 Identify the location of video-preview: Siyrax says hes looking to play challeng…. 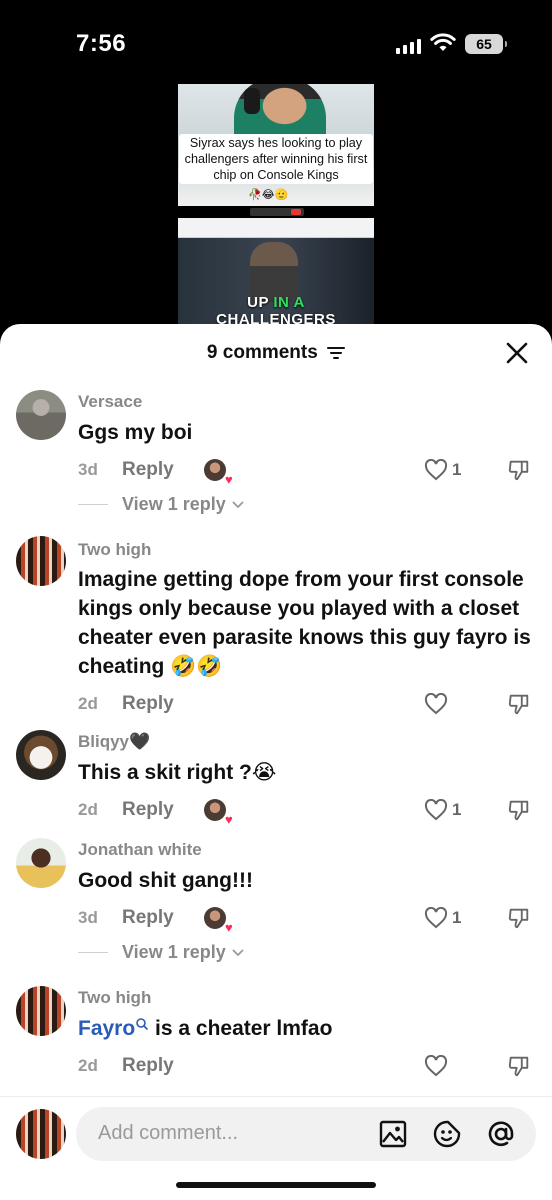
(276, 204).